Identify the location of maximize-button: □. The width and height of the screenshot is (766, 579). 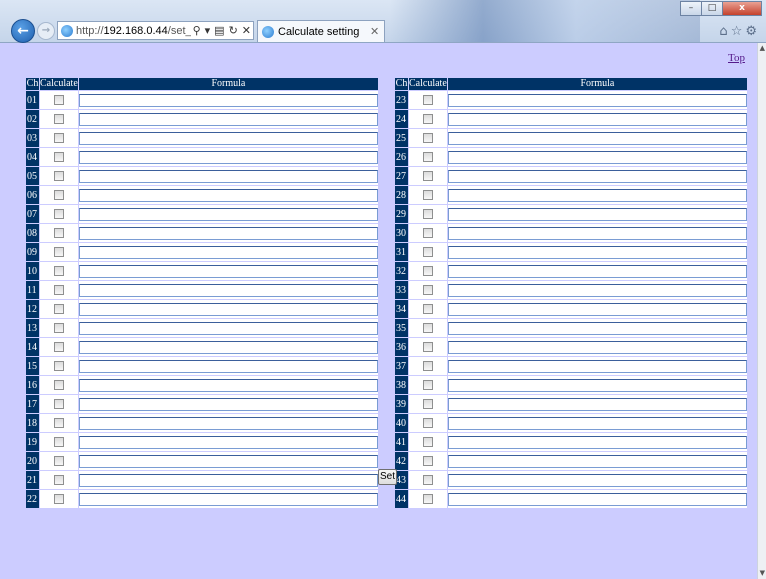
(712, 8).